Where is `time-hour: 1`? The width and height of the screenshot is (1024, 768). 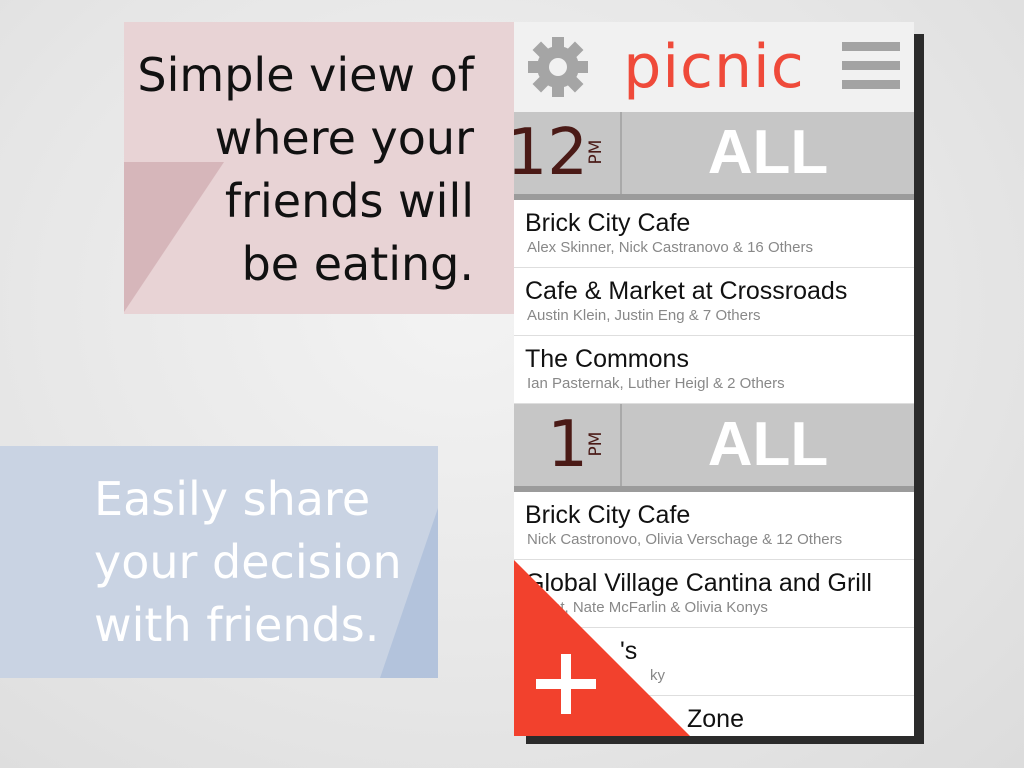 time-hour: 1 is located at coordinates (567, 445).